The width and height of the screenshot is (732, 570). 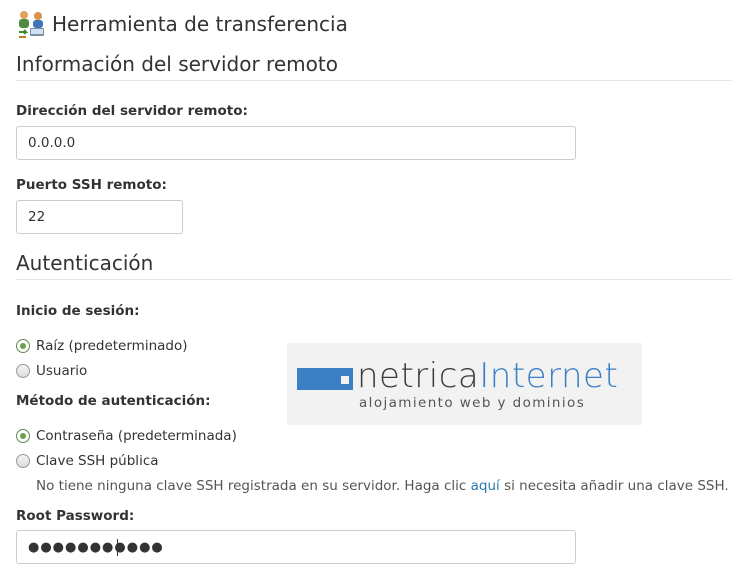 I want to click on logo-tagline: alojamiento web y dominios, so click(x=472, y=403).